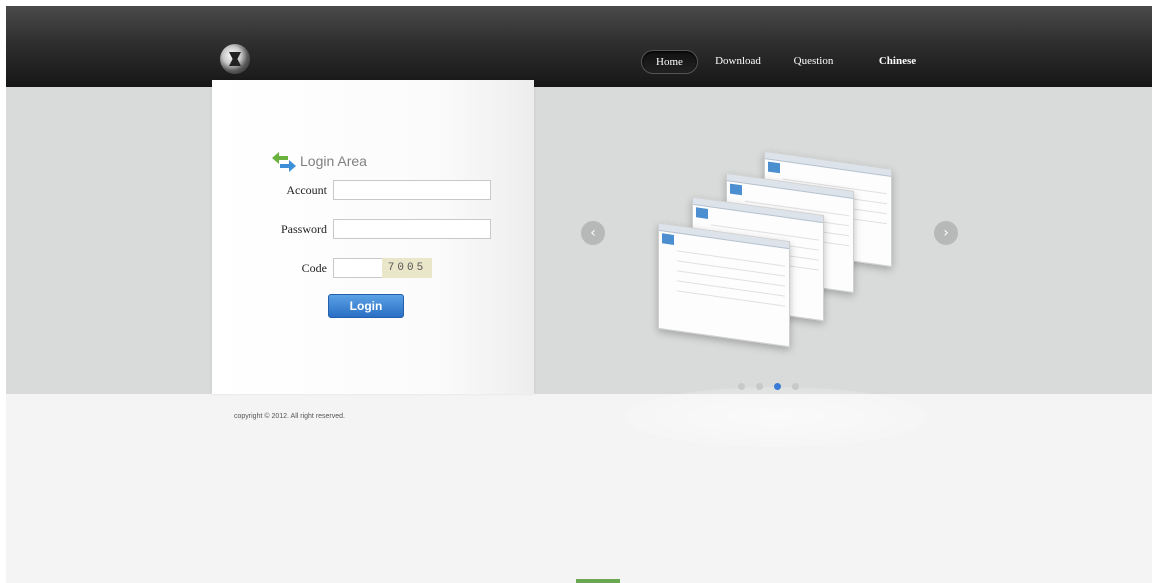 The height and width of the screenshot is (583, 1152). I want to click on carousel-prev-button: ‹, so click(593, 233).